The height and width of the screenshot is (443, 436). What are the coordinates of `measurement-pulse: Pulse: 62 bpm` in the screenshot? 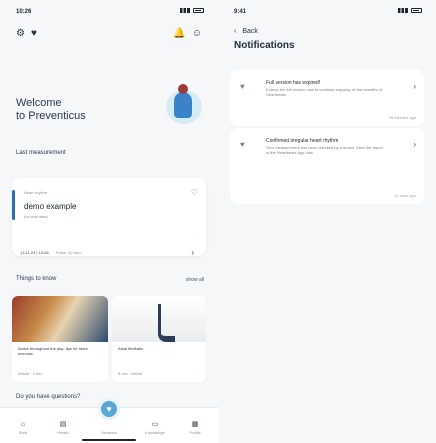 It's located at (69, 252).